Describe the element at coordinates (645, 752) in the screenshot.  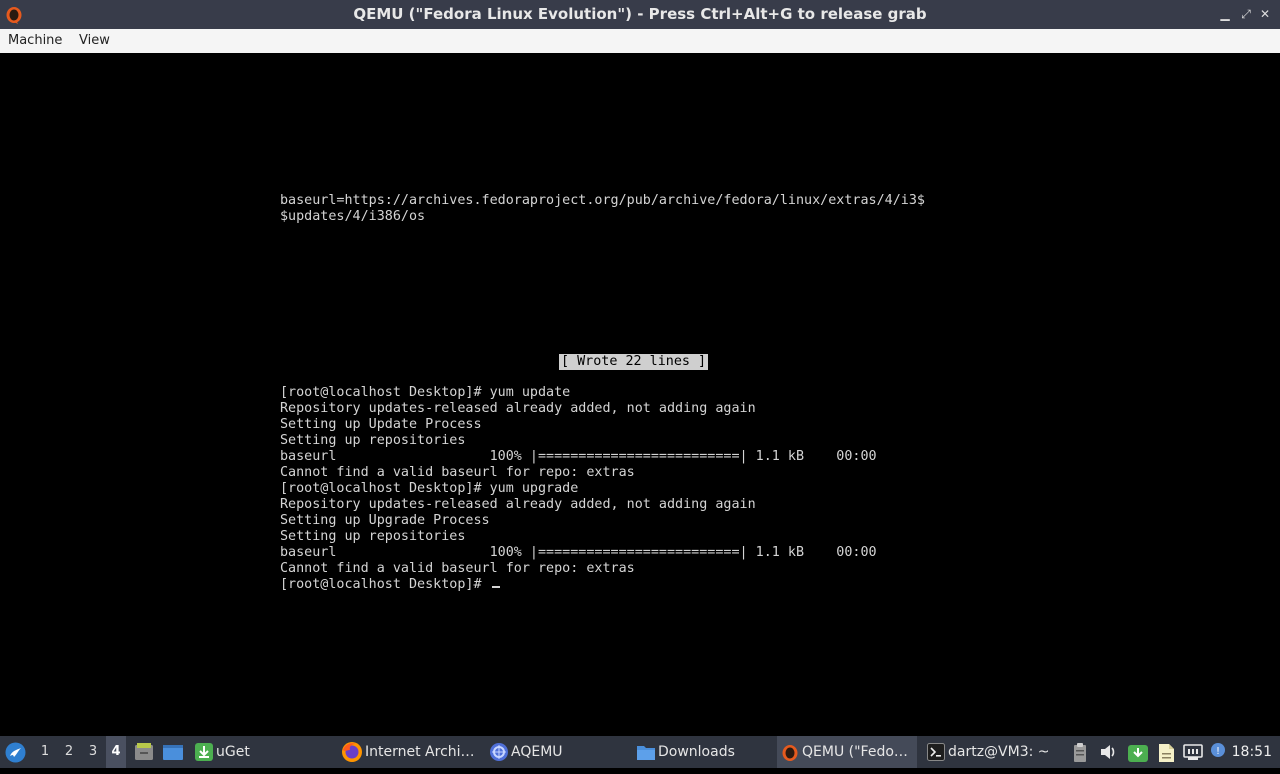
I see `folder-icon` at that location.